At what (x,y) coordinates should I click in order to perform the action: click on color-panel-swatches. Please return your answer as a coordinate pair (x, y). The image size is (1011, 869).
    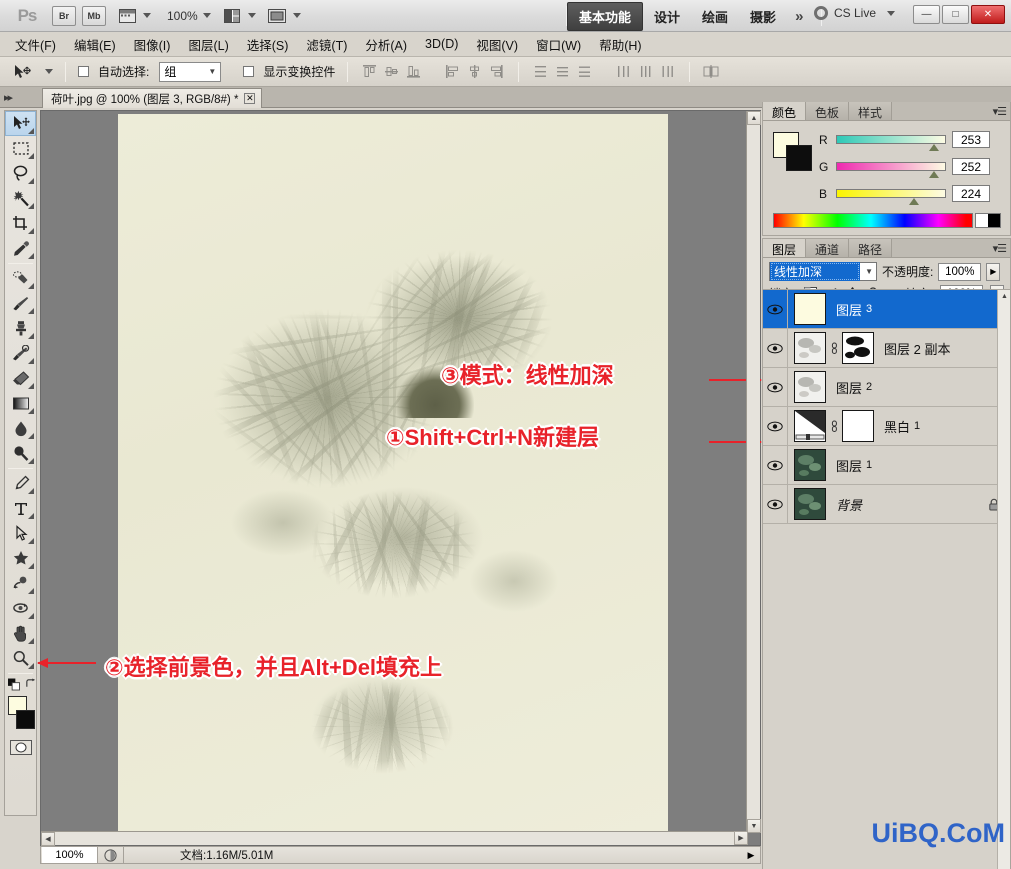
    Looking at the image, I should click on (792, 151).